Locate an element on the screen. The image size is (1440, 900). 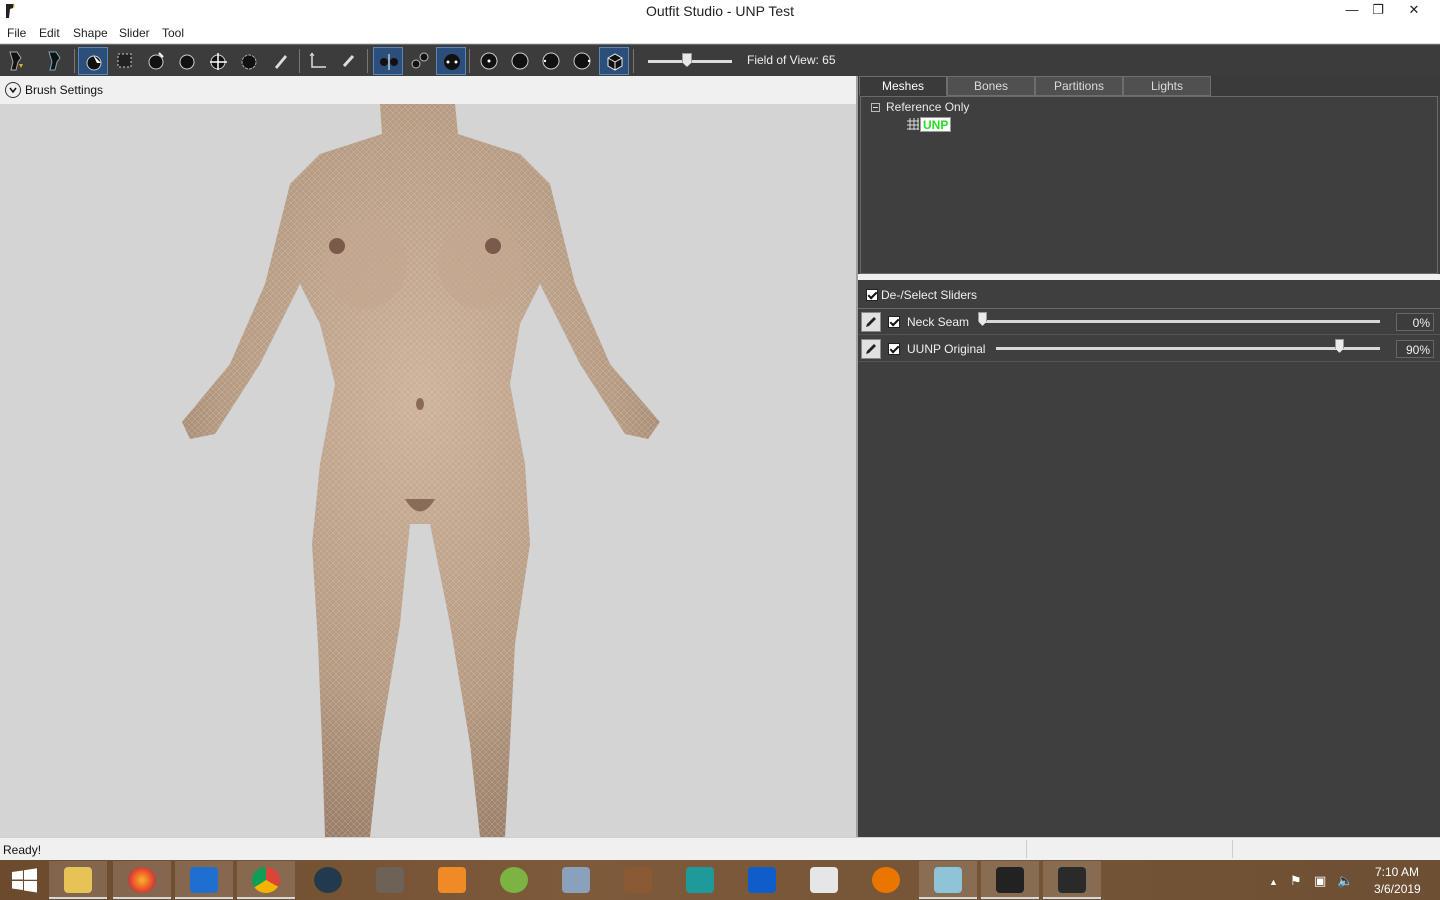
weight-brush-icon is located at coordinates (281, 62).